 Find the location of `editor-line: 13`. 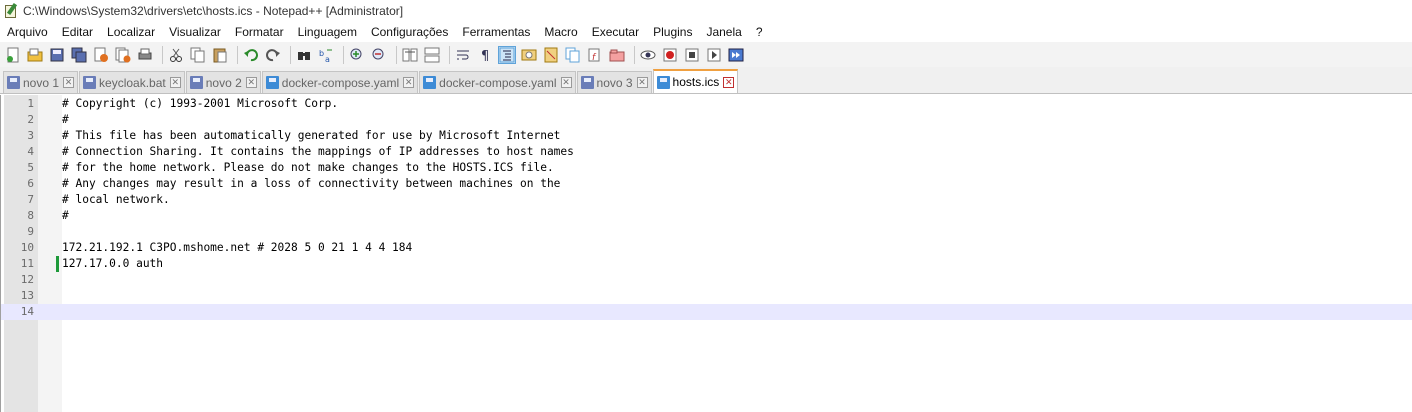

editor-line: 13 is located at coordinates (706, 296).